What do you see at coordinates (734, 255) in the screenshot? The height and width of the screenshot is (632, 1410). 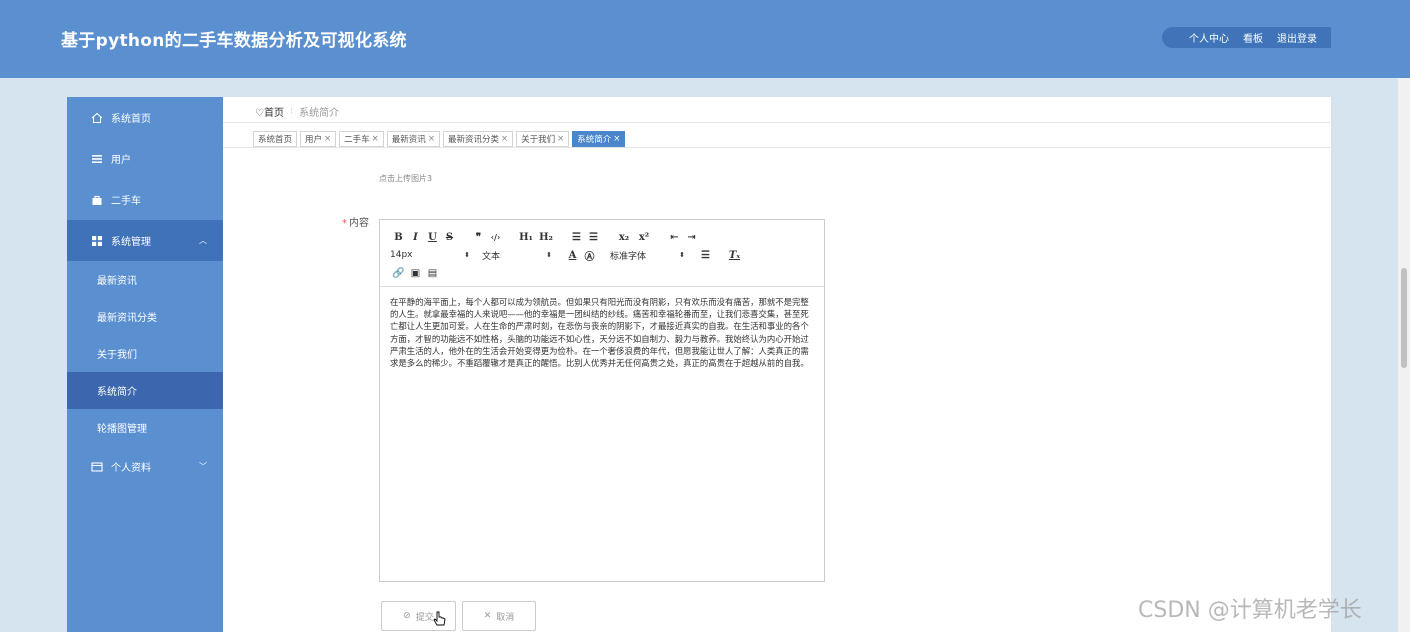 I see `clear-format-button: Tₓ` at bounding box center [734, 255].